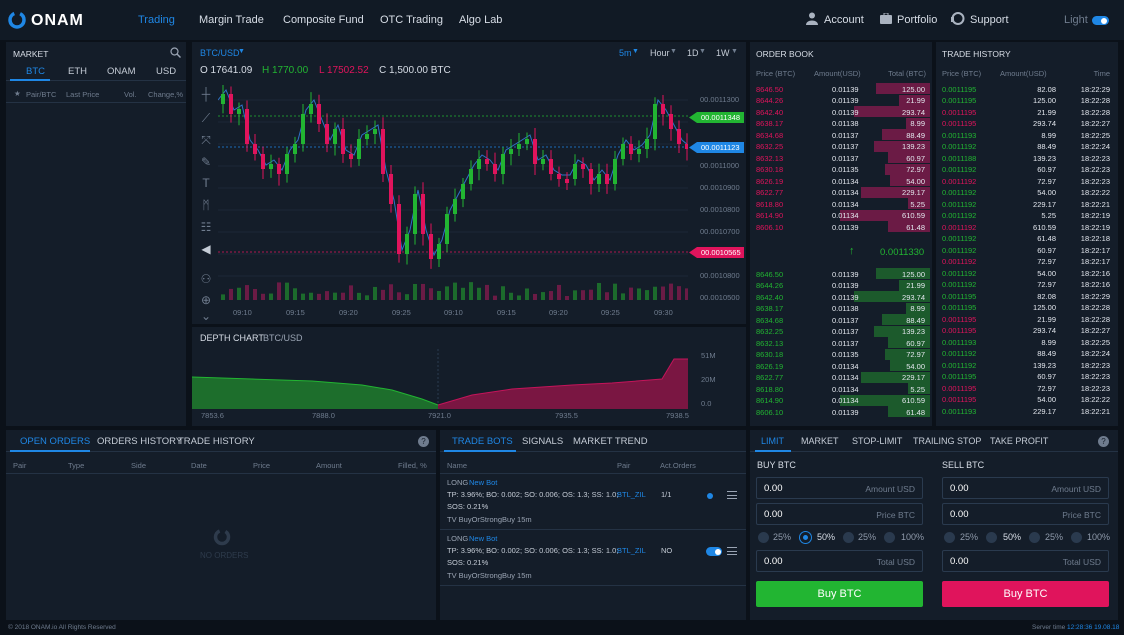 The image size is (1124, 635). I want to click on tab-trade-history: TRADE HISTORY, so click(216, 441).